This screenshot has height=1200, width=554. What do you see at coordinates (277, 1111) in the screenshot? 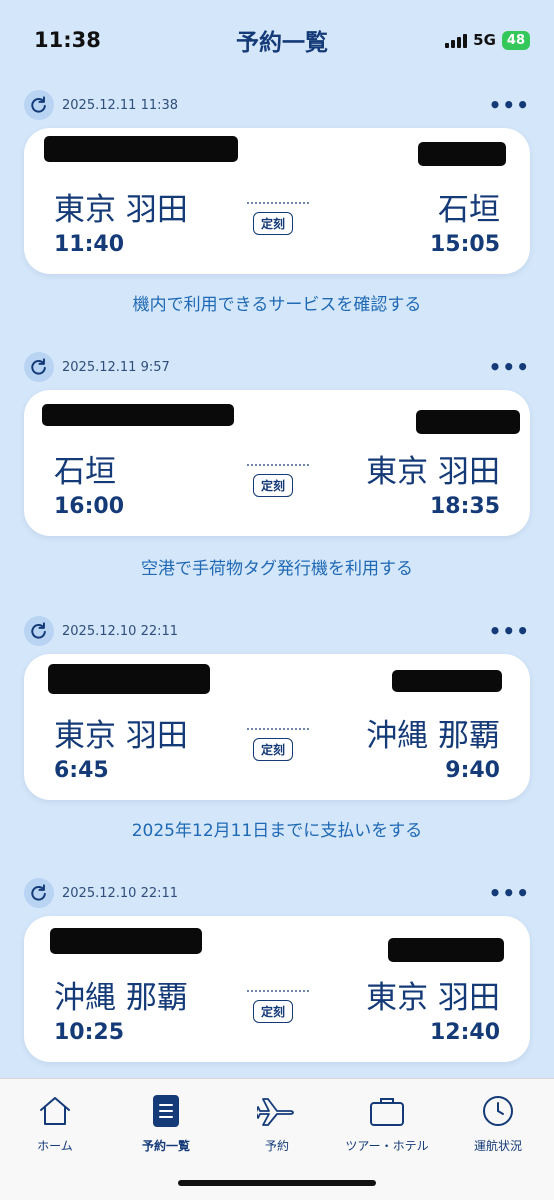
I see `airplane-icon` at bounding box center [277, 1111].